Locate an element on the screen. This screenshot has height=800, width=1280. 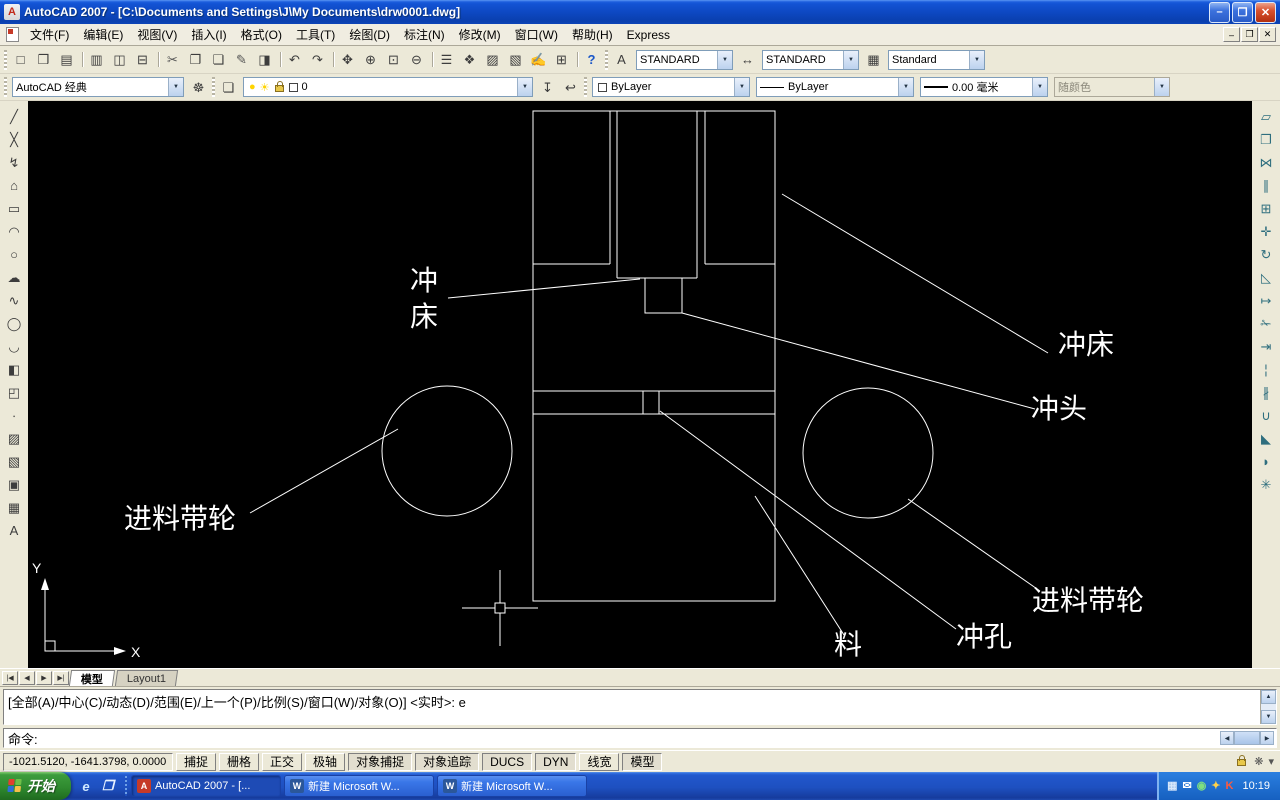
color-select: ByLayer ▼ is located at coordinates (671, 87).